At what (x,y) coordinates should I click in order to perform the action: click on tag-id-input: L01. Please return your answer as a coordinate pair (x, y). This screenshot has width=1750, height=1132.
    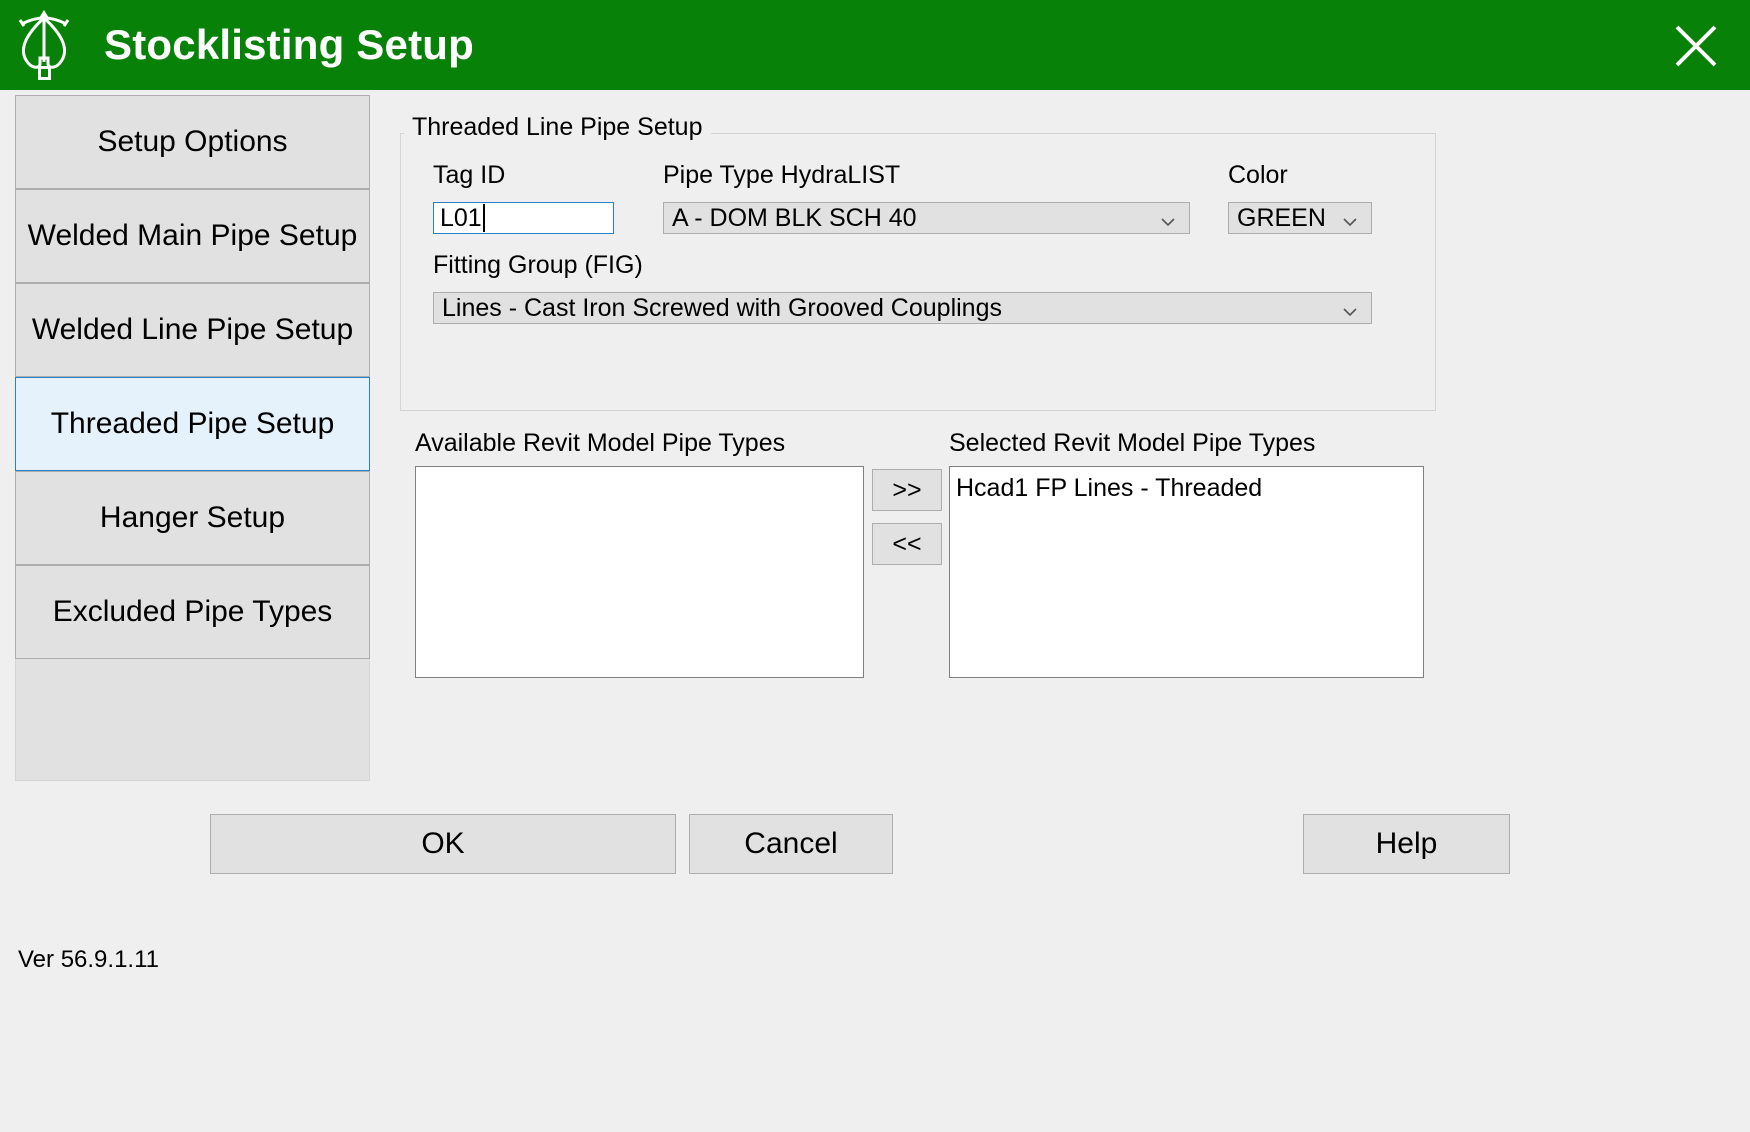
    Looking at the image, I should click on (523, 218).